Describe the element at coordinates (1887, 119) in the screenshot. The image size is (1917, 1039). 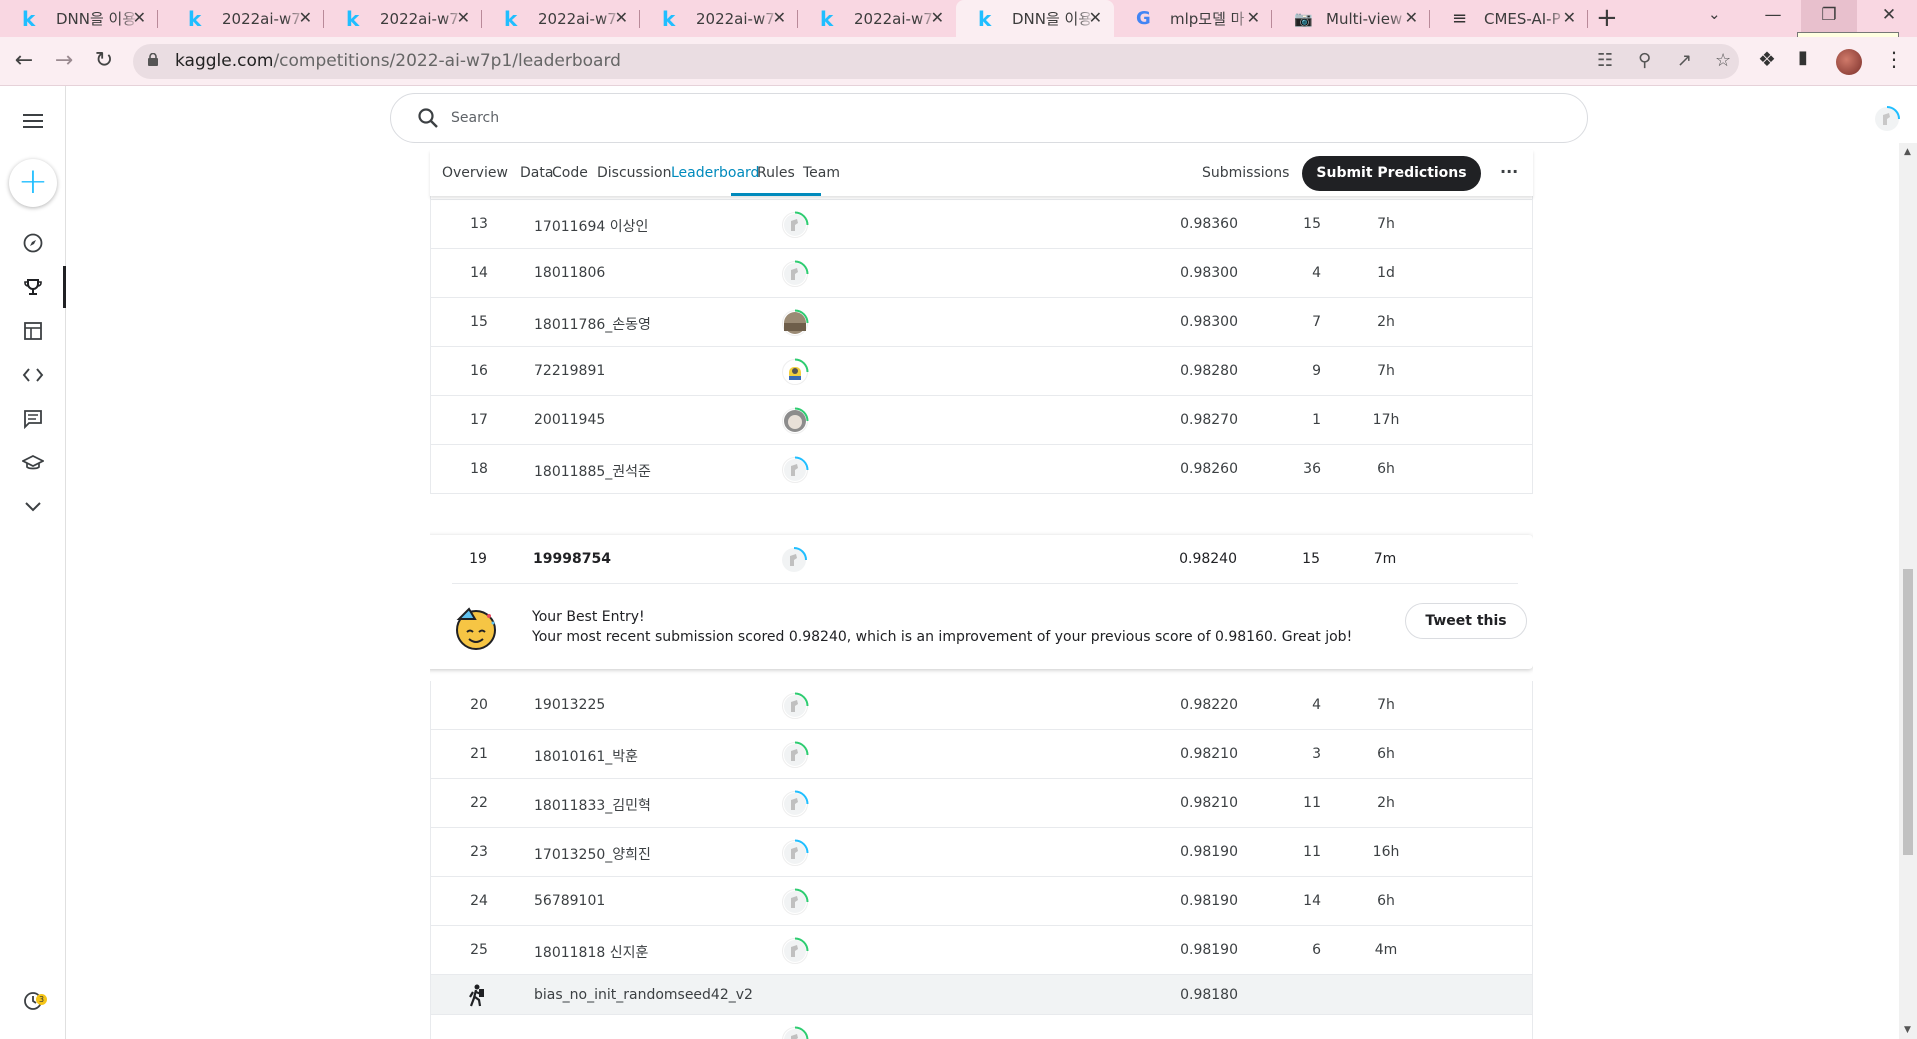
I see `user-avatar-icon` at that location.